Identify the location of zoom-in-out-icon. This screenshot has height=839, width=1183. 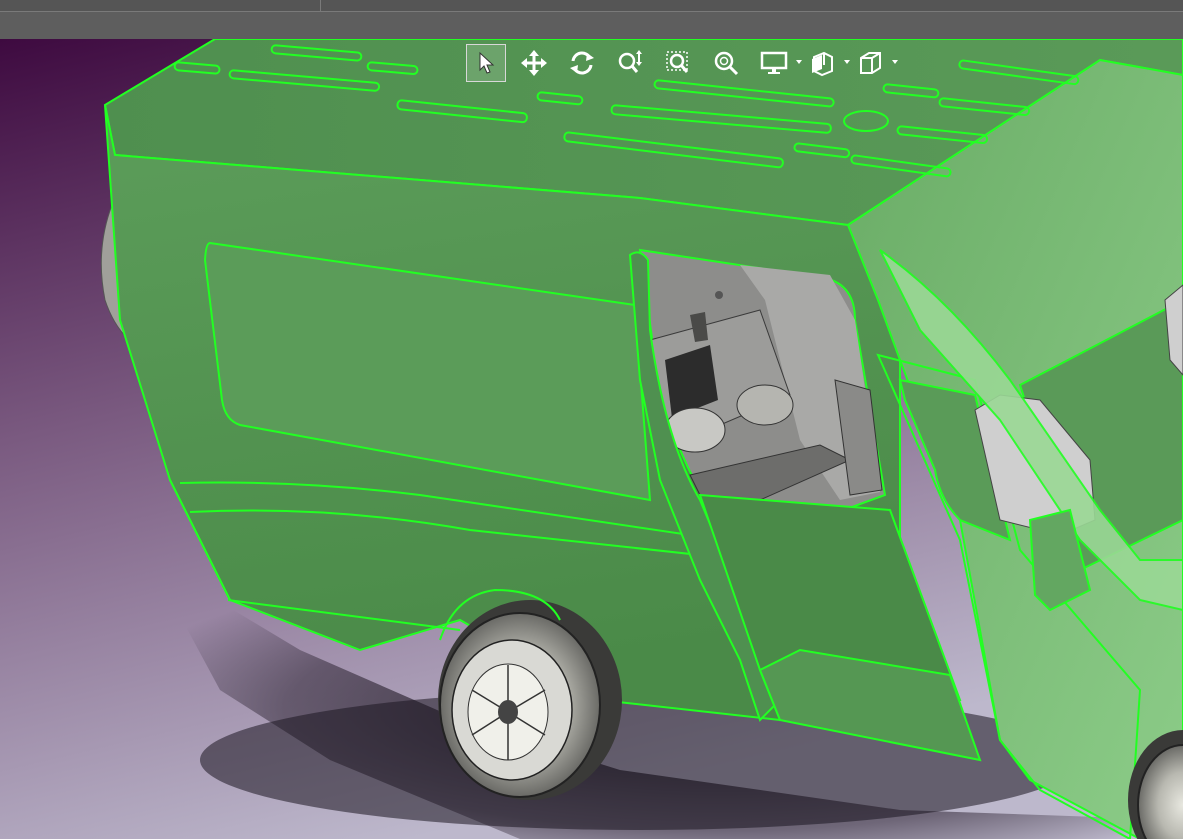
(630, 61).